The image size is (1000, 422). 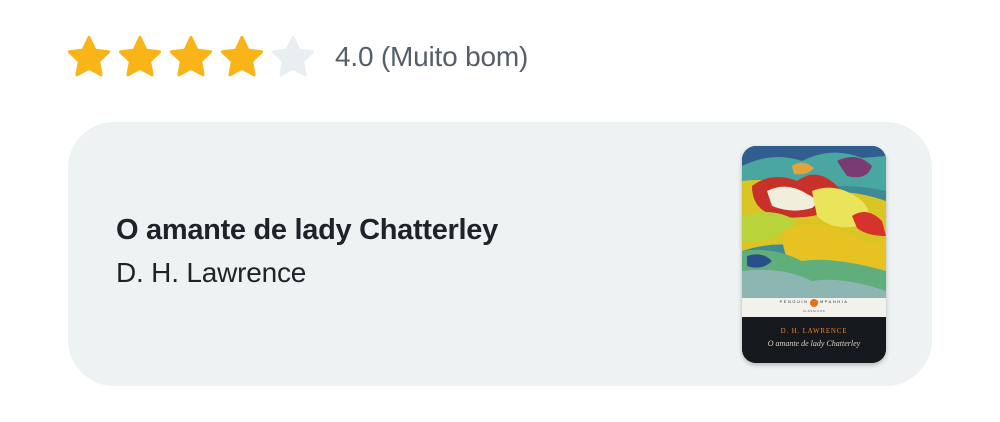 I want to click on rating-row: 4.0 (Muito bom), so click(x=297, y=57).